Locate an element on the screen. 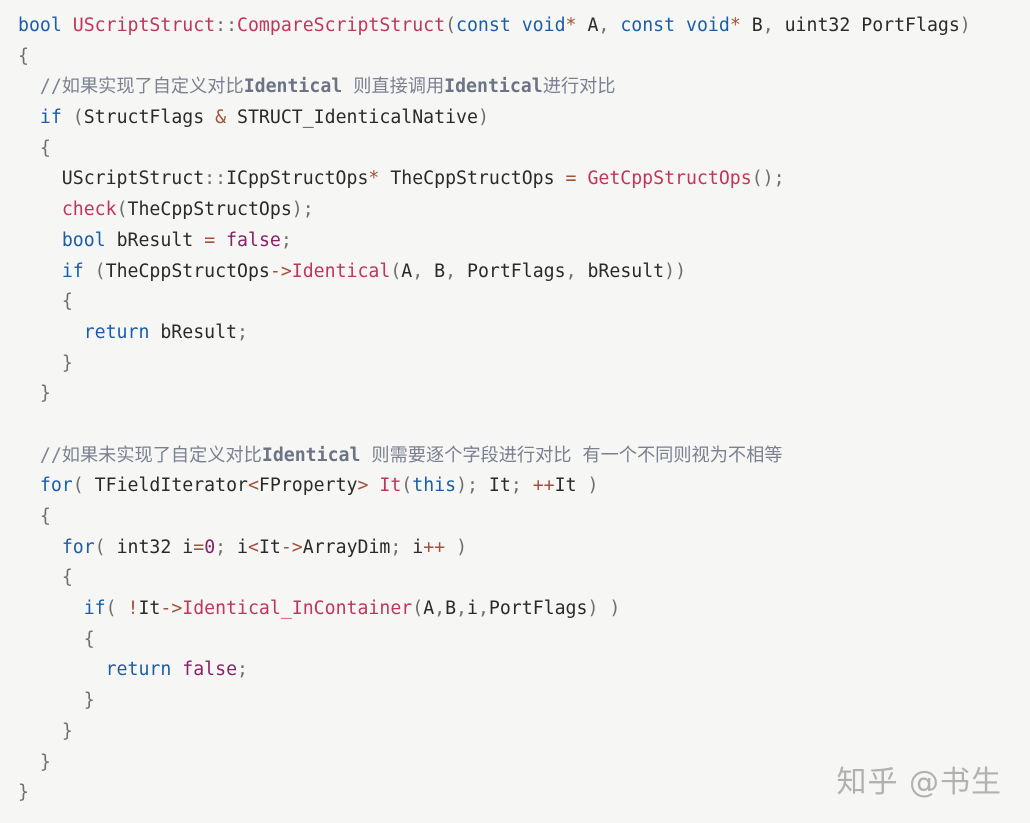 The image size is (1030, 823). code-line: check(TheCppStructOps); is located at coordinates (518, 210).